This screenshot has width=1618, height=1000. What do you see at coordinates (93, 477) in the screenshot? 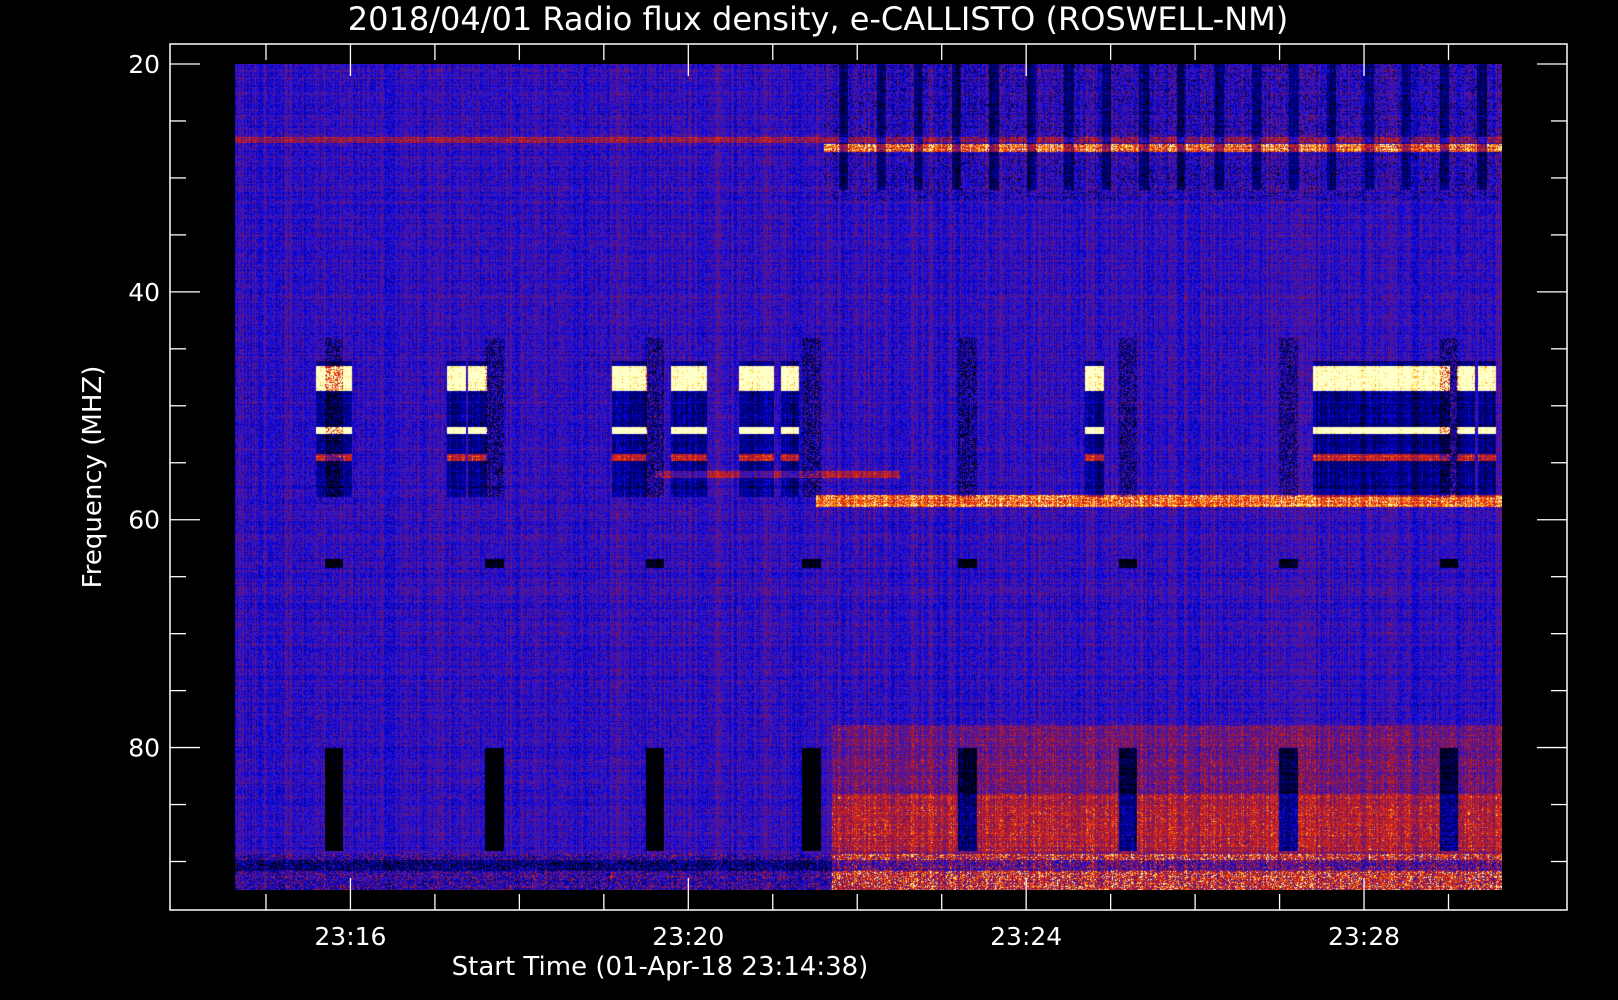
I see `y-axis-title: Frequency (MHZ)` at bounding box center [93, 477].